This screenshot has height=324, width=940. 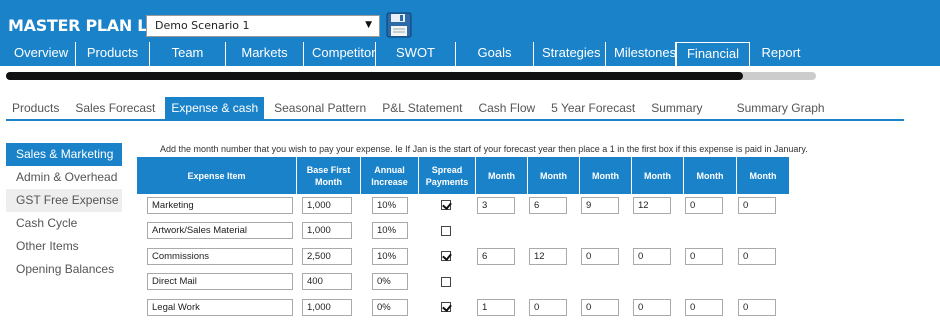 What do you see at coordinates (781, 108) in the screenshot?
I see `tab-summary-graph: Summary Graph` at bounding box center [781, 108].